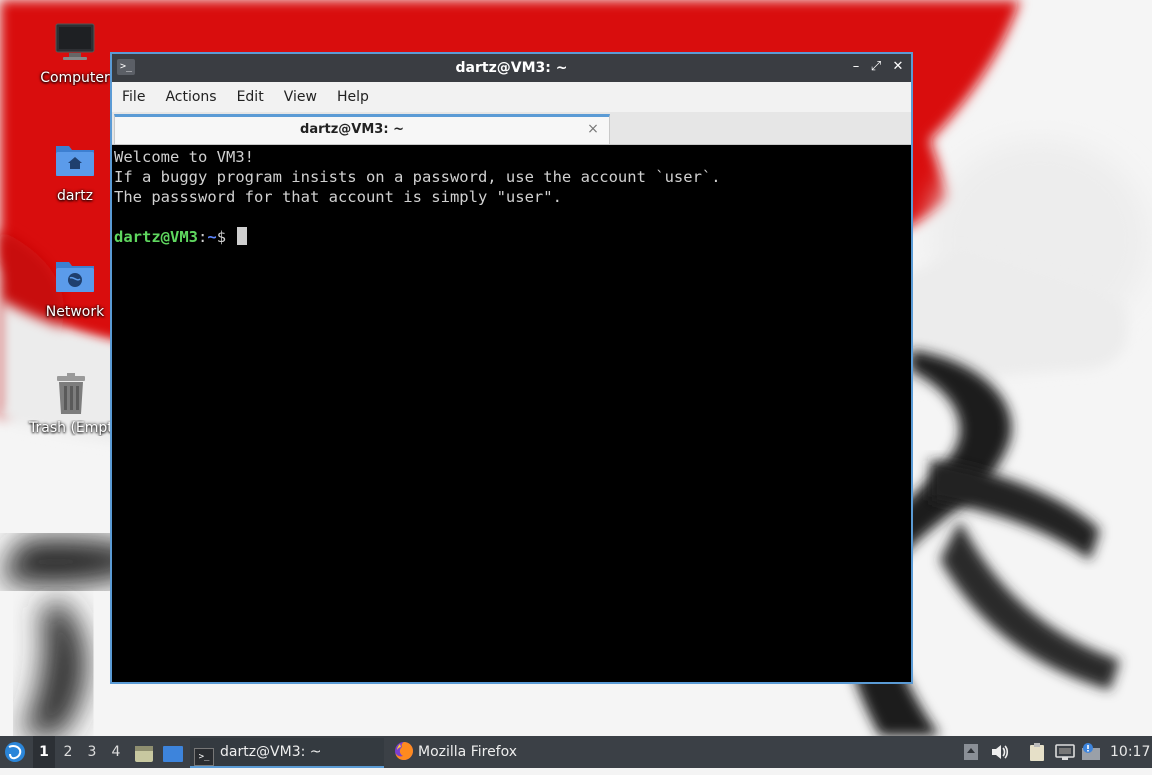 The height and width of the screenshot is (775, 1152). What do you see at coordinates (856, 67) in the screenshot?
I see `minimize-button: –` at bounding box center [856, 67].